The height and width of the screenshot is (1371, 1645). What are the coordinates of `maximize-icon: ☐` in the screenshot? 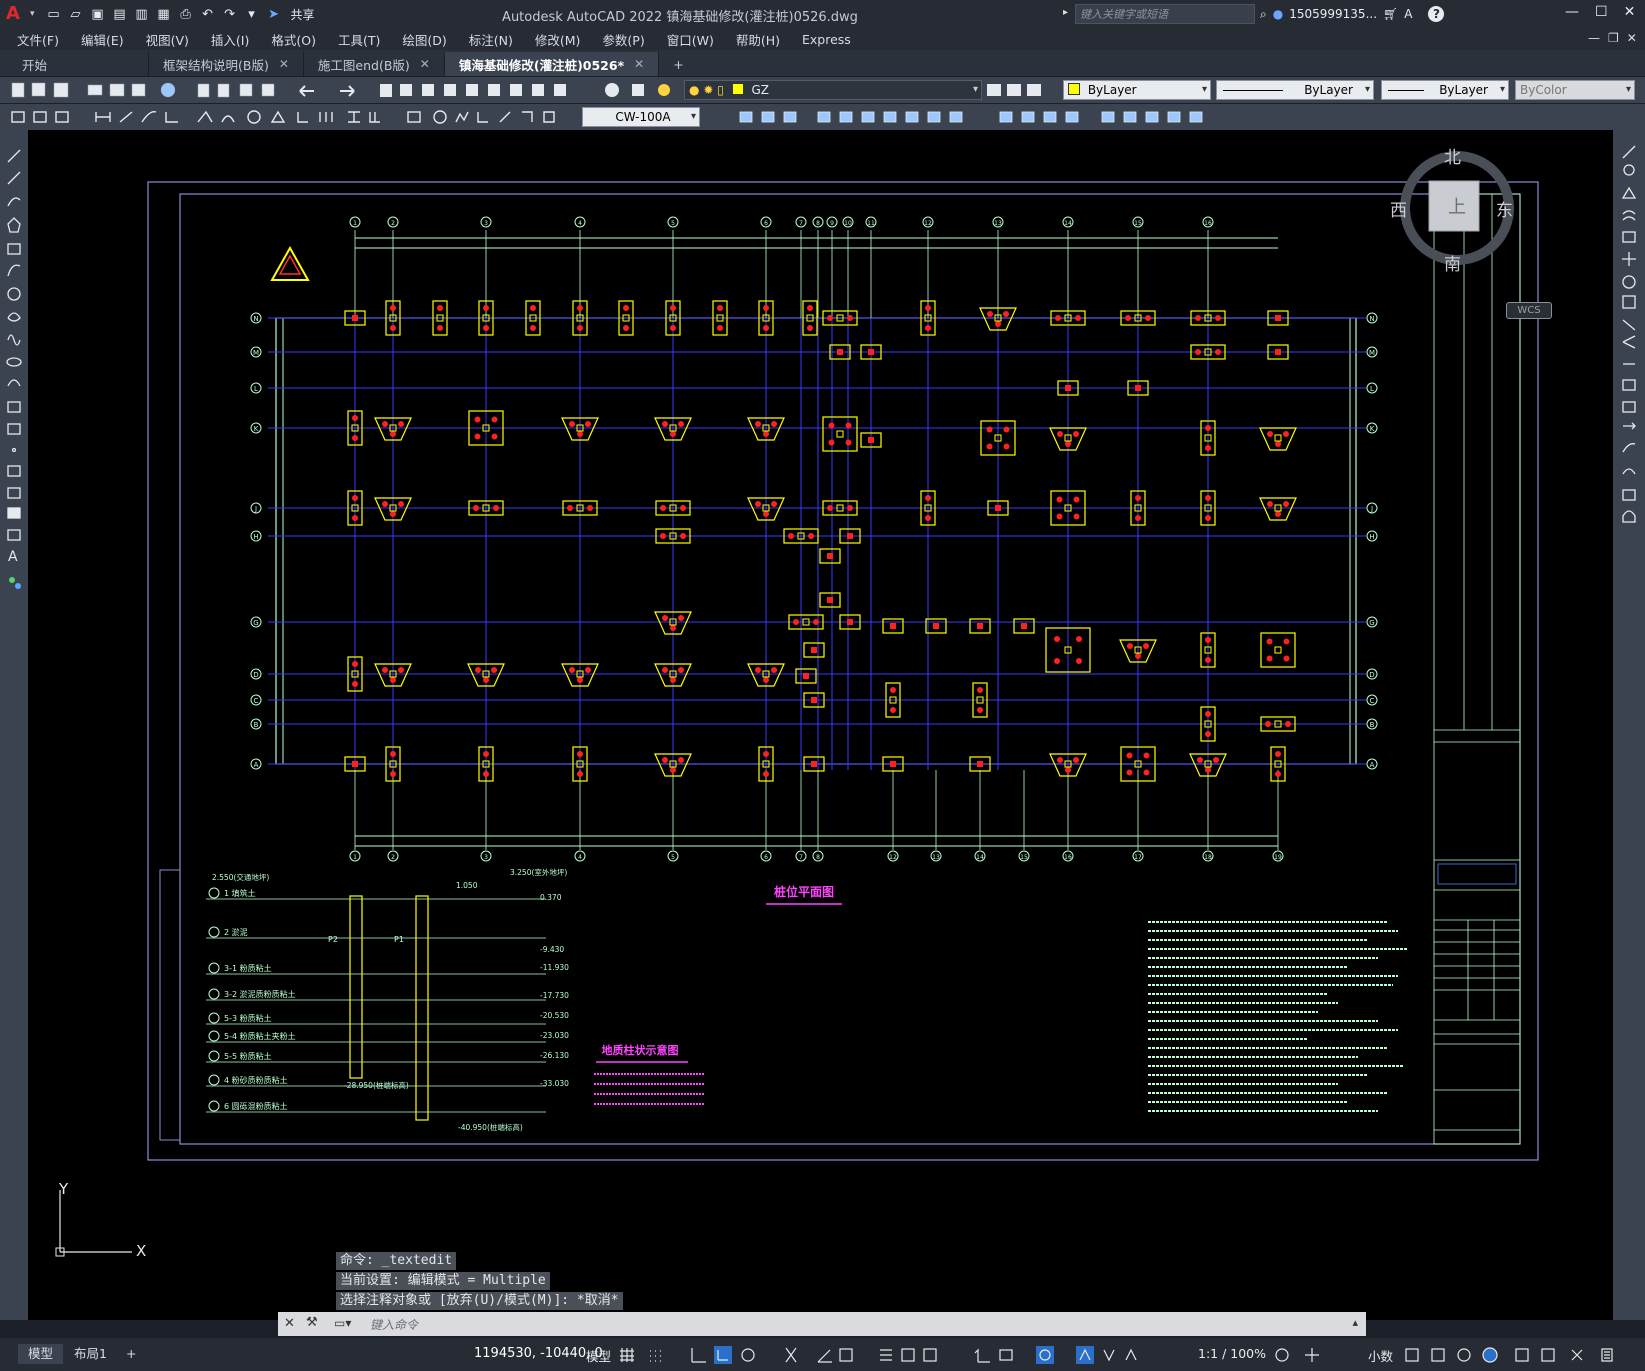 It's located at (1601, 12).